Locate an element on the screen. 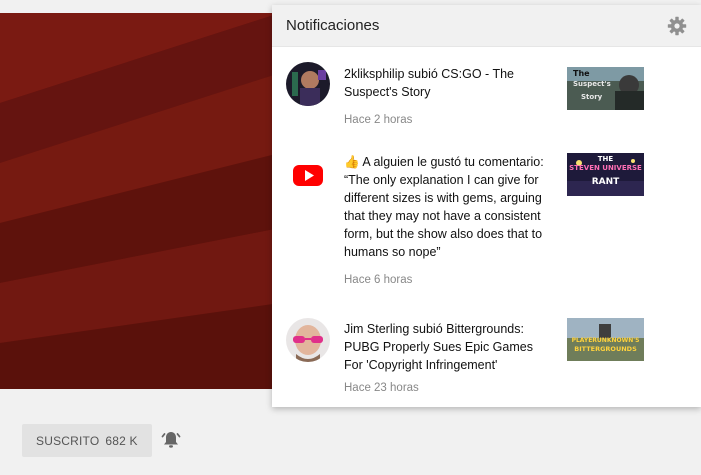  subscribed-button: SUSCRITO 682 K is located at coordinates (87, 440).